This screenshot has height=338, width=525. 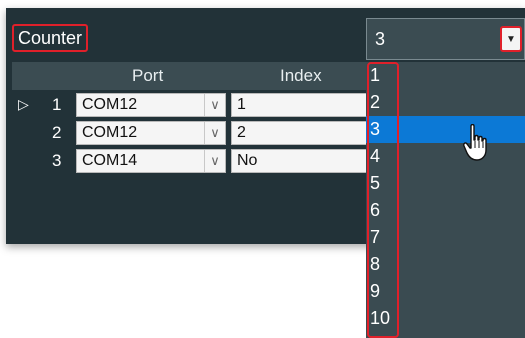 What do you see at coordinates (189, 76) in the screenshot?
I see `grid-header: Port Index` at bounding box center [189, 76].